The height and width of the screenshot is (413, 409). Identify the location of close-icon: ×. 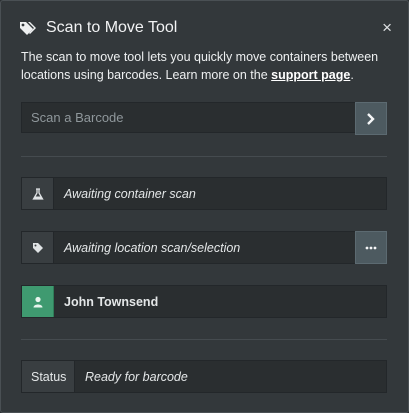
(387, 28).